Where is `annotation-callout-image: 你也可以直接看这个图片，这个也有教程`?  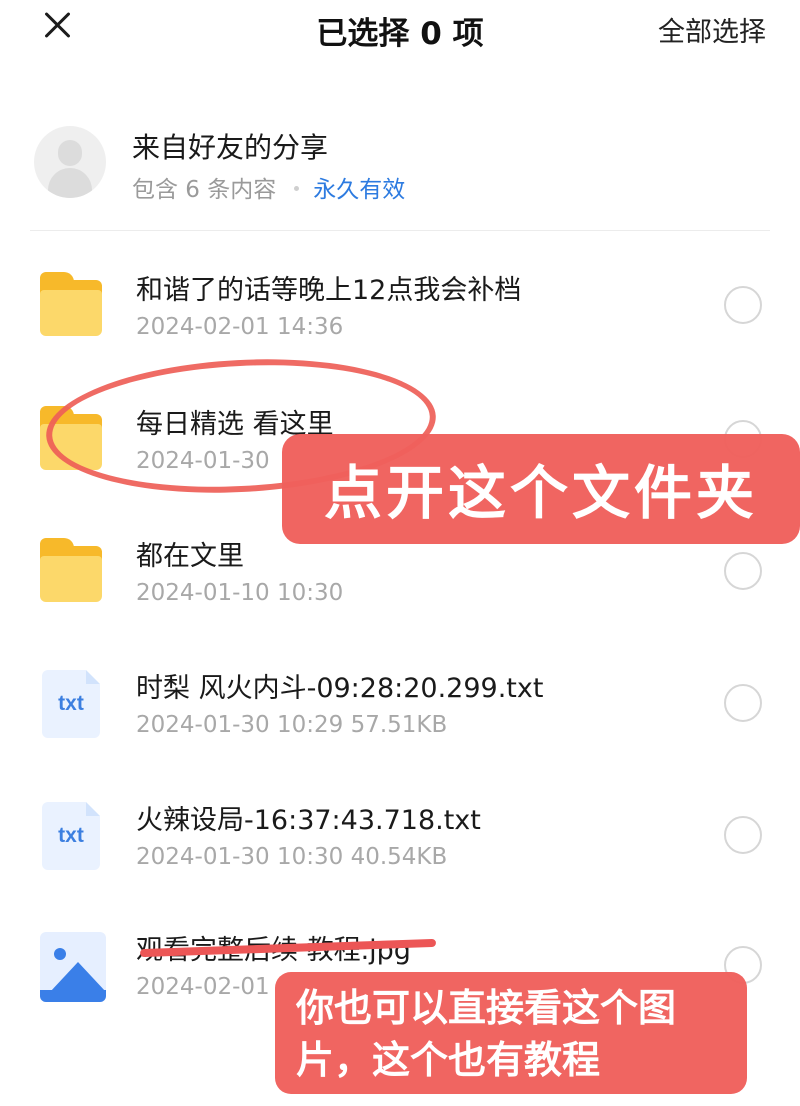
annotation-callout-image: 你也可以直接看这个图片，这个也有教程 is located at coordinates (486, 1034).